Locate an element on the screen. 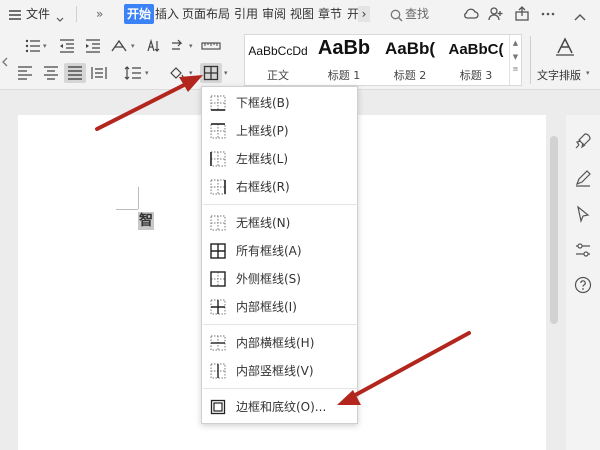 Image resolution: width=600 pixels, height=450 pixels. hamburger-menu-icon is located at coordinates (15, 16).